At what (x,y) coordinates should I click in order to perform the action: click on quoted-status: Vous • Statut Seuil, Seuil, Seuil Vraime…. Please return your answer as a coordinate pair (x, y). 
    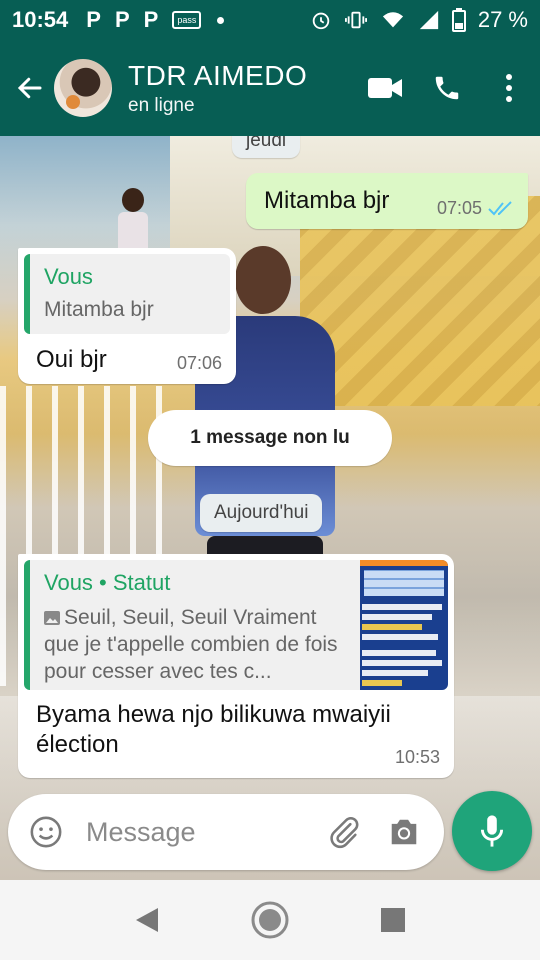
    Looking at the image, I should click on (236, 625).